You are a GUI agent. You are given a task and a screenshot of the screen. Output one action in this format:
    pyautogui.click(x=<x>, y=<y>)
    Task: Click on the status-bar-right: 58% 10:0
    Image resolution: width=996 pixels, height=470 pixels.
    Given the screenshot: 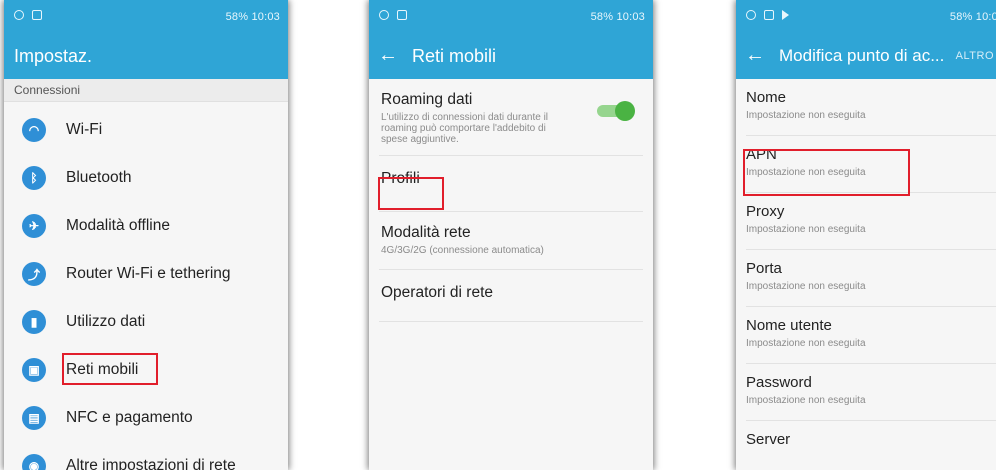 What is the action you would take?
    pyautogui.click(x=972, y=17)
    